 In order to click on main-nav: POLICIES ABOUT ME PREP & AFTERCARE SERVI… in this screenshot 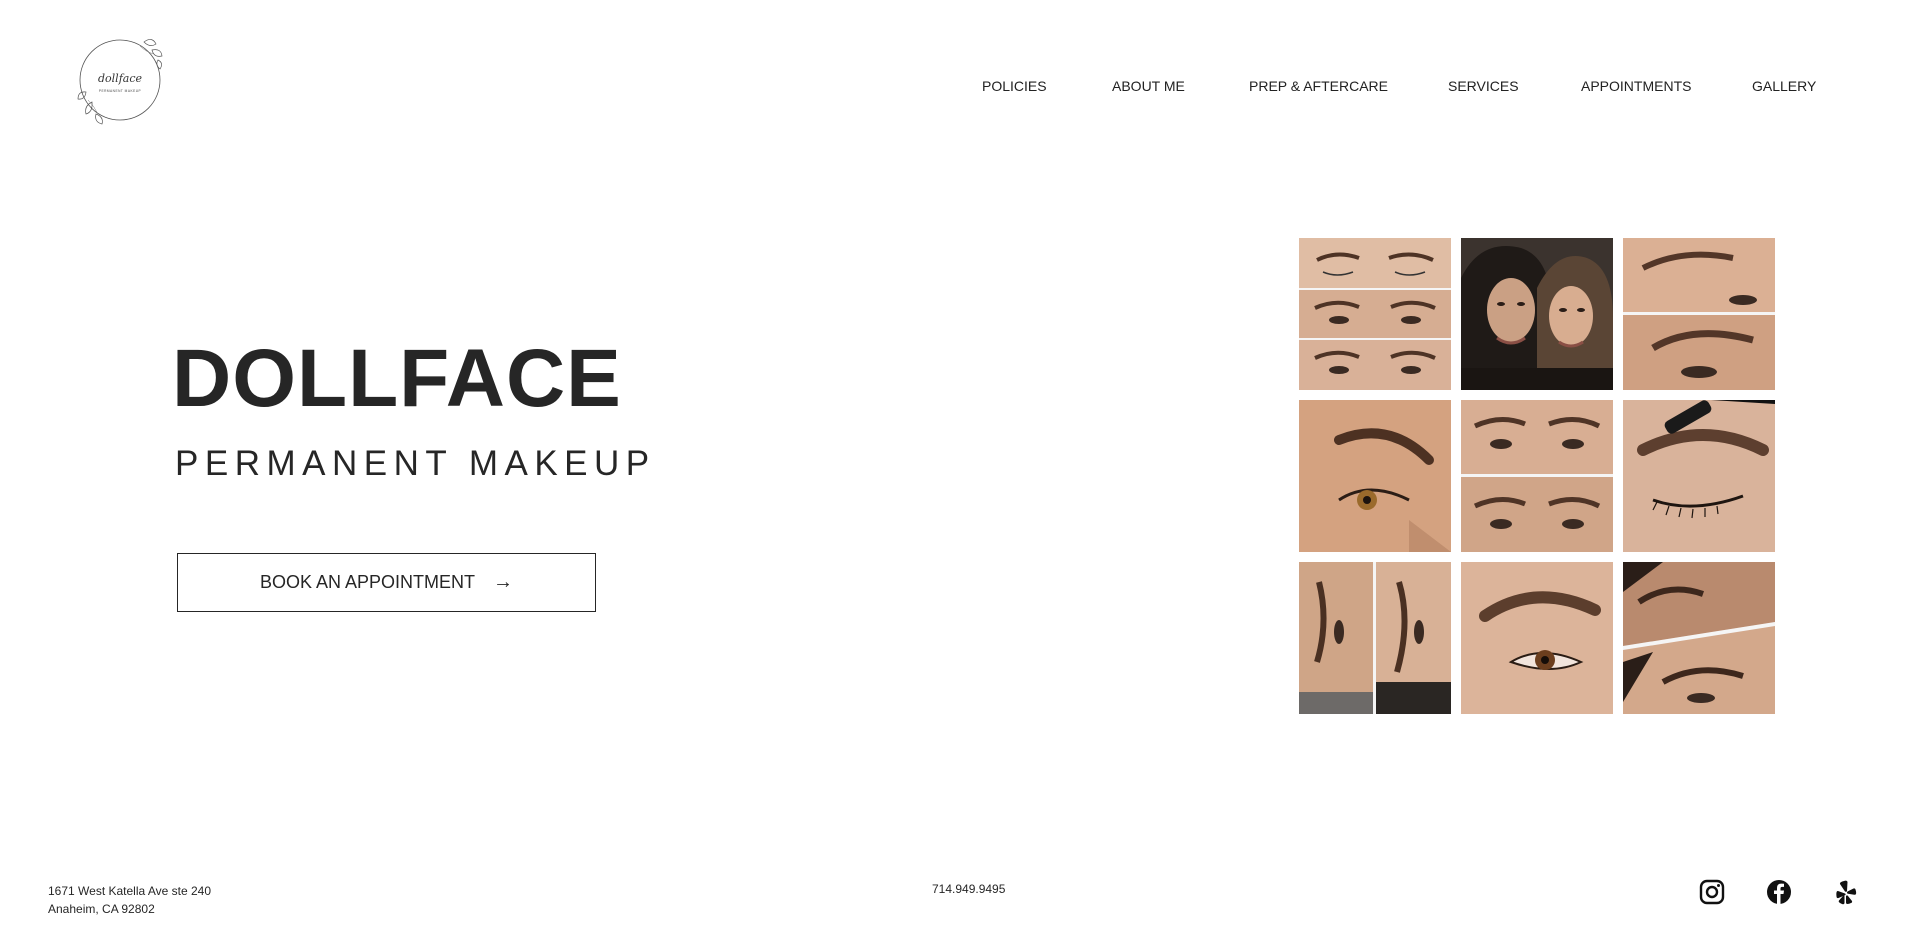, I will do `click(960, 88)`.